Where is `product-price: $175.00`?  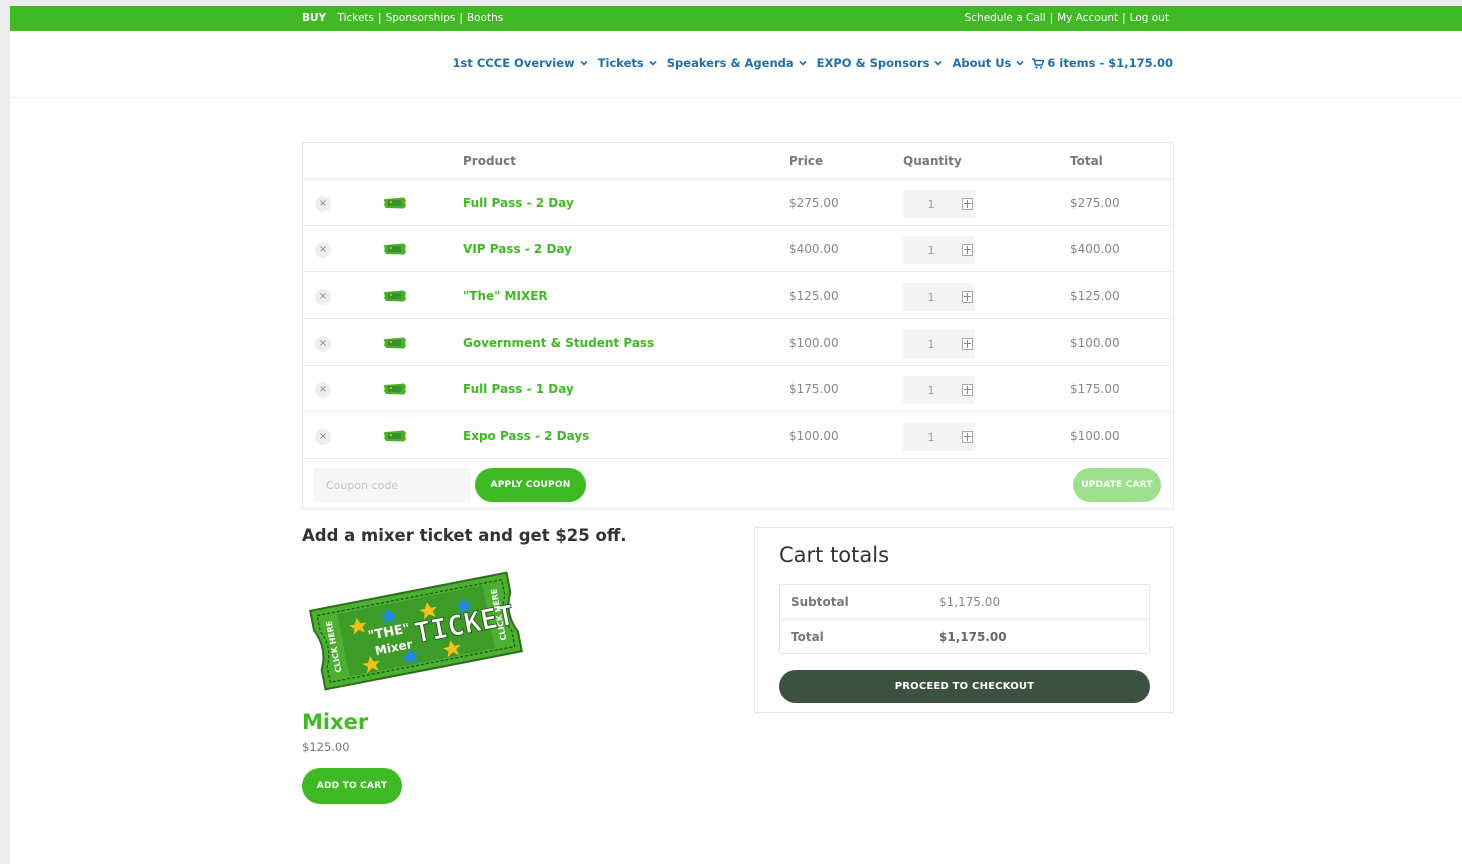
product-price: $175.00 is located at coordinates (814, 389).